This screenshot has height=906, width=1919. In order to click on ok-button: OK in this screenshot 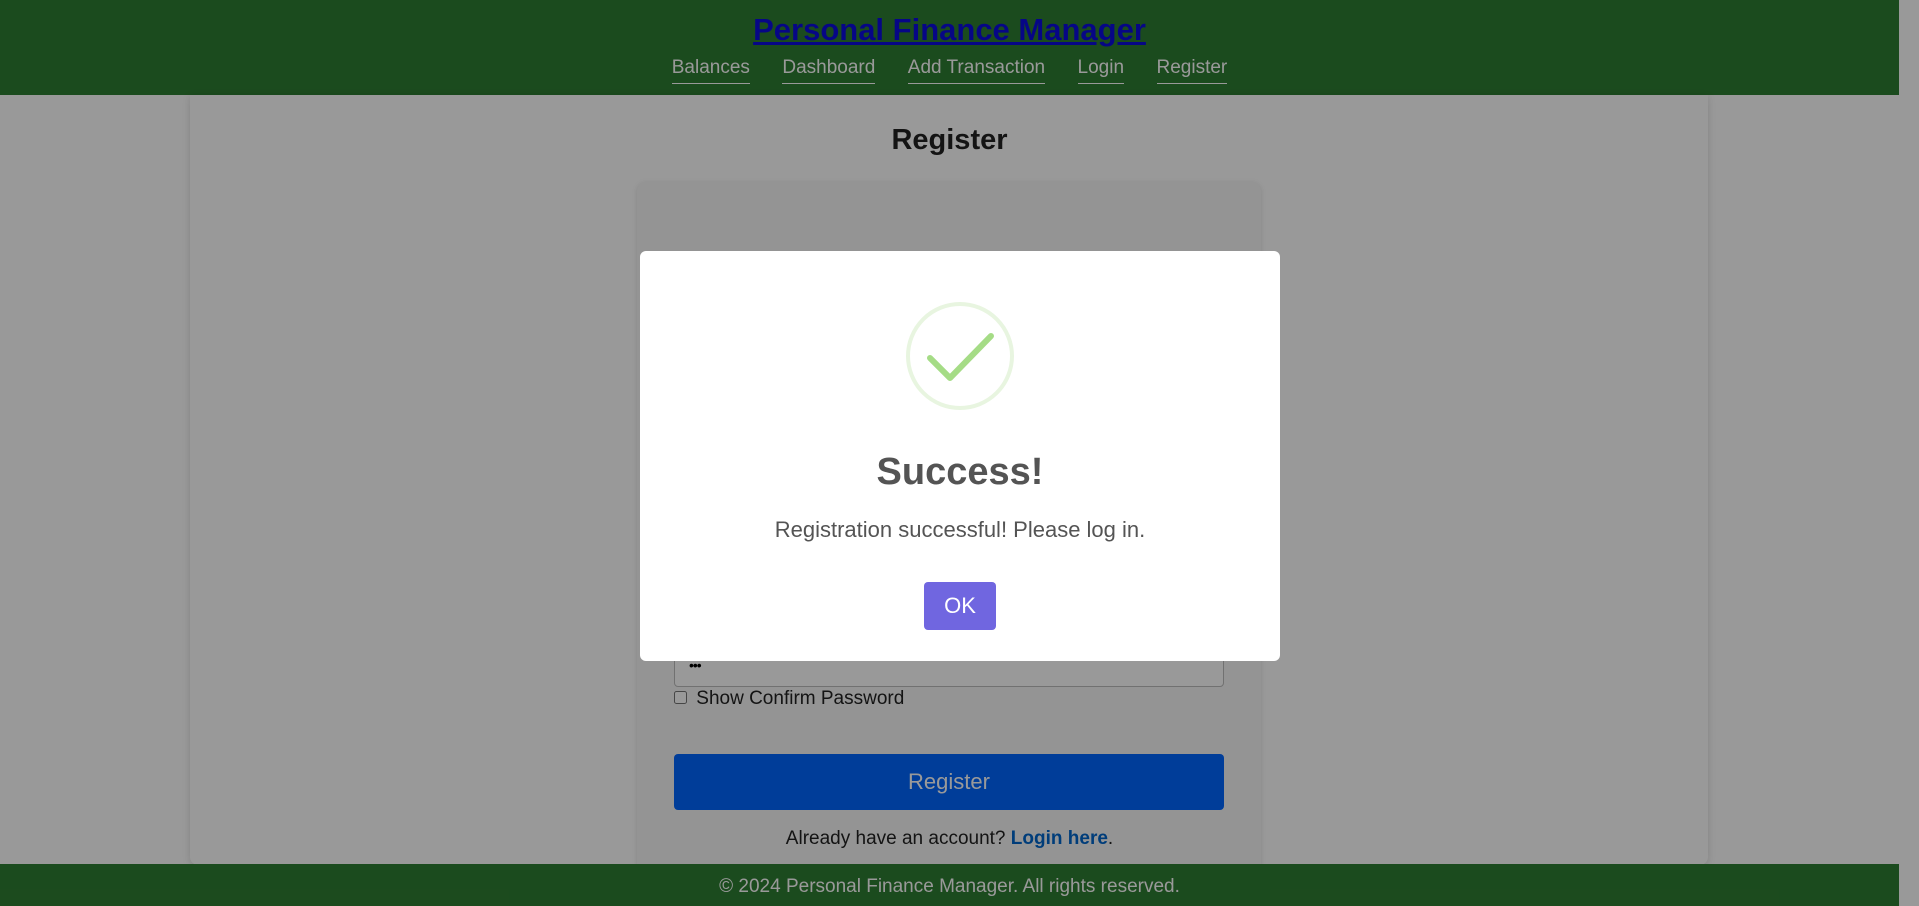, I will do `click(960, 606)`.